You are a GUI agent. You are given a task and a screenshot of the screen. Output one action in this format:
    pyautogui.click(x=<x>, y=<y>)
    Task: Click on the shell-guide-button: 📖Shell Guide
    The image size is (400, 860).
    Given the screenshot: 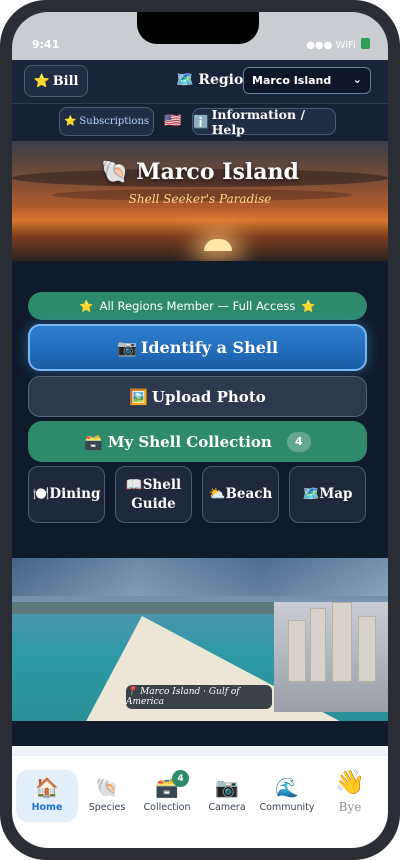 What is the action you would take?
    pyautogui.click(x=153, y=494)
    